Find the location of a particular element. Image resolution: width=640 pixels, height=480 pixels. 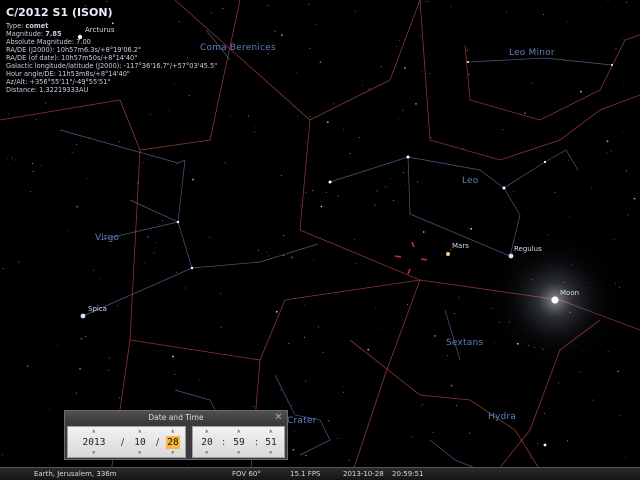

month-down-arrow-icon: ▼ is located at coordinates (139, 453).